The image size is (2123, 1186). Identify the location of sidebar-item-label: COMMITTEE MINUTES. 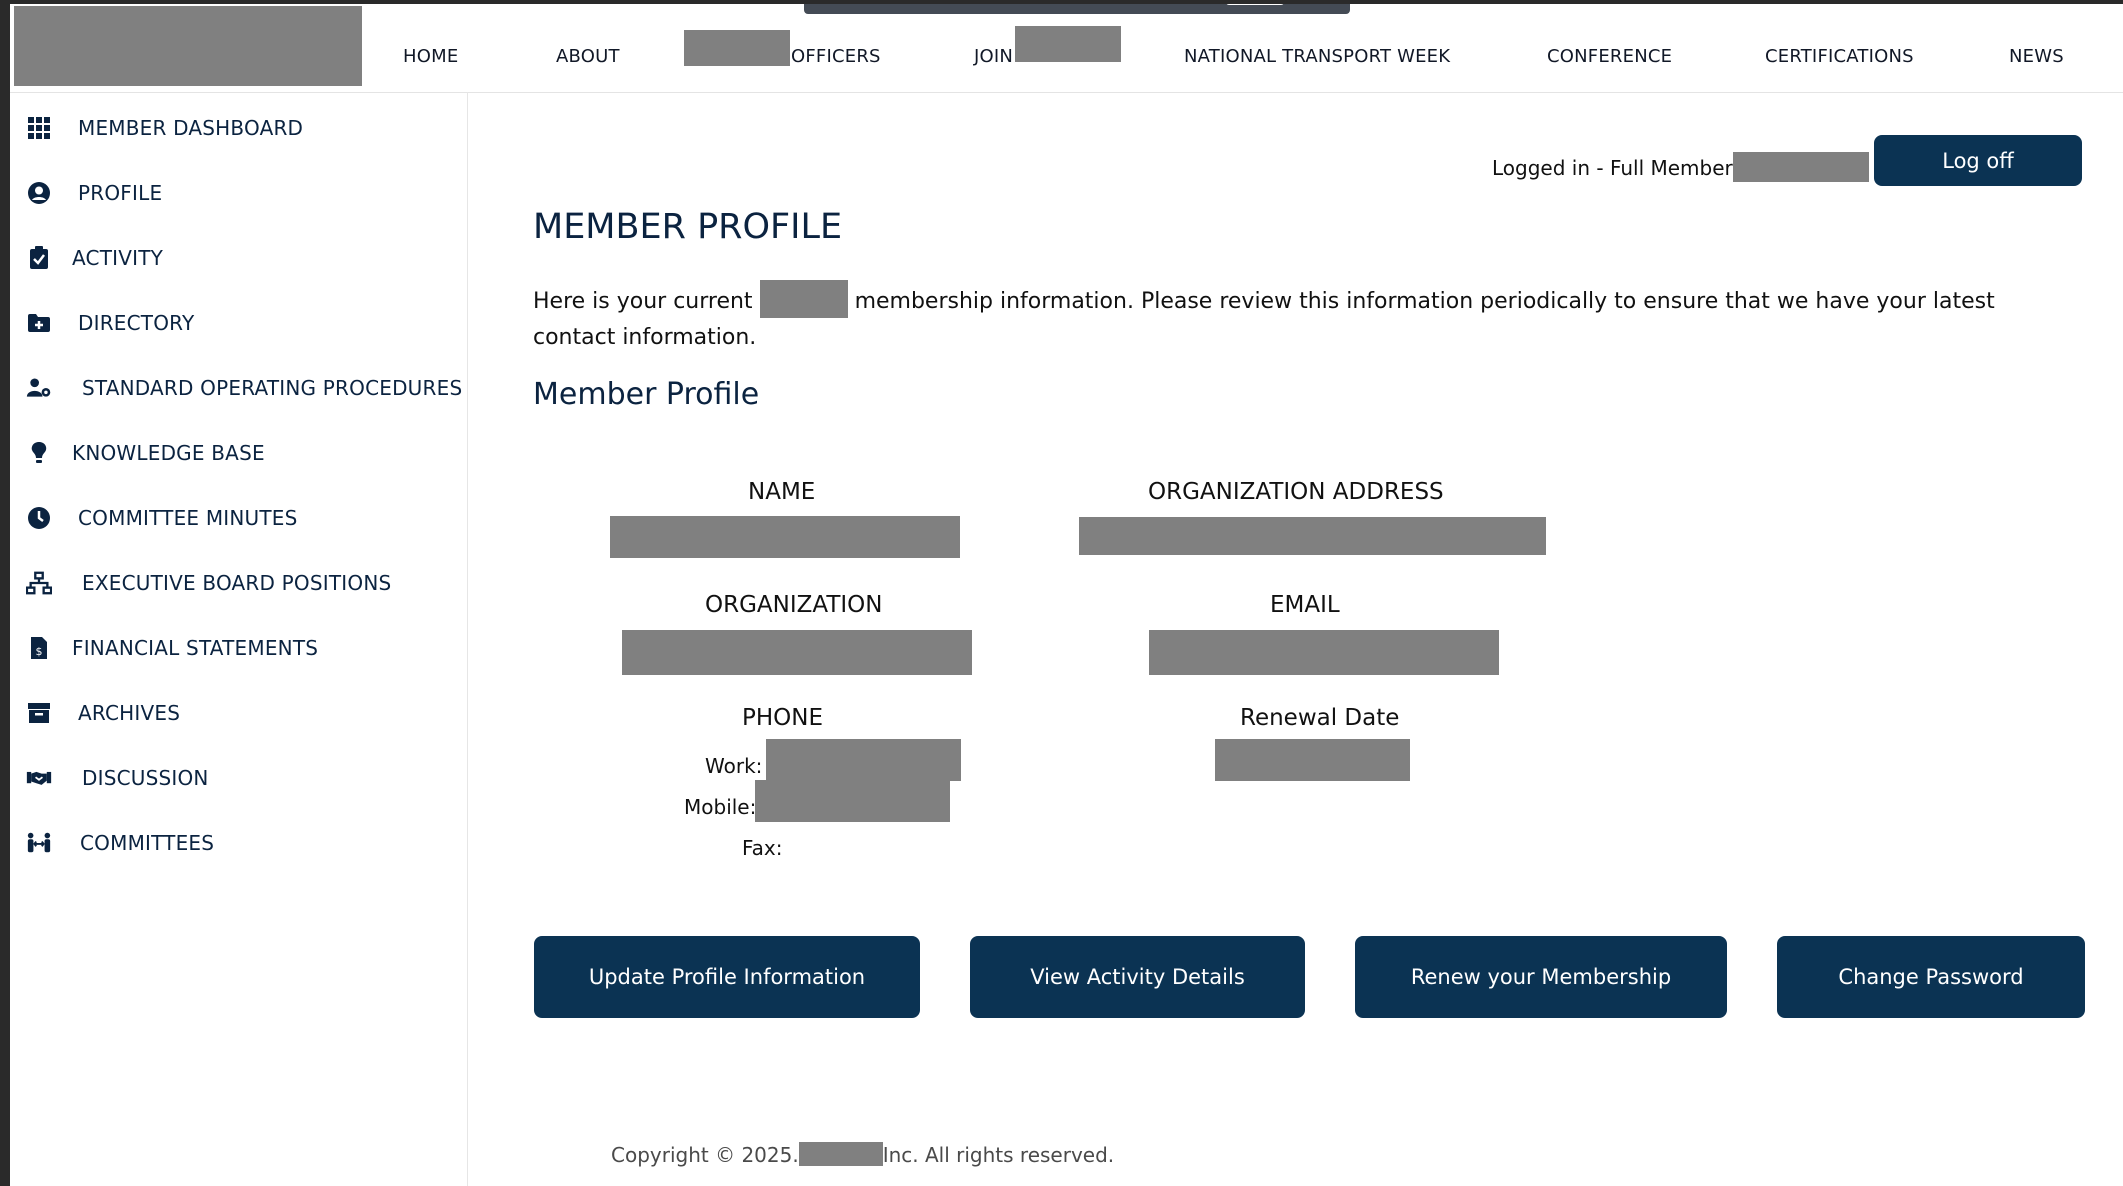
(188, 518).